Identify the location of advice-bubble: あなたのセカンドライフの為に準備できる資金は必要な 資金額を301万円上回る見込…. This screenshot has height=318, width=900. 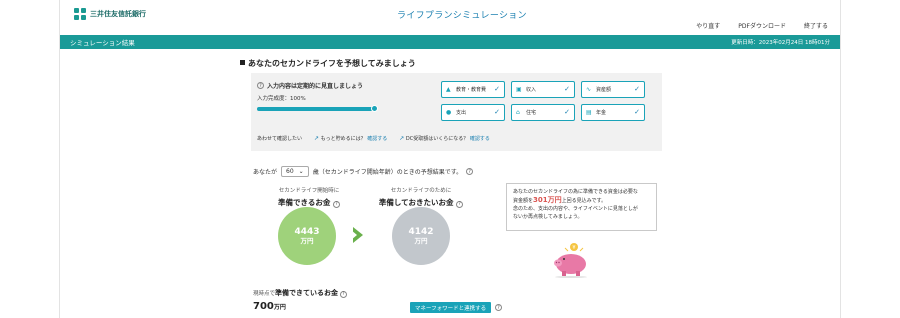
(581, 207).